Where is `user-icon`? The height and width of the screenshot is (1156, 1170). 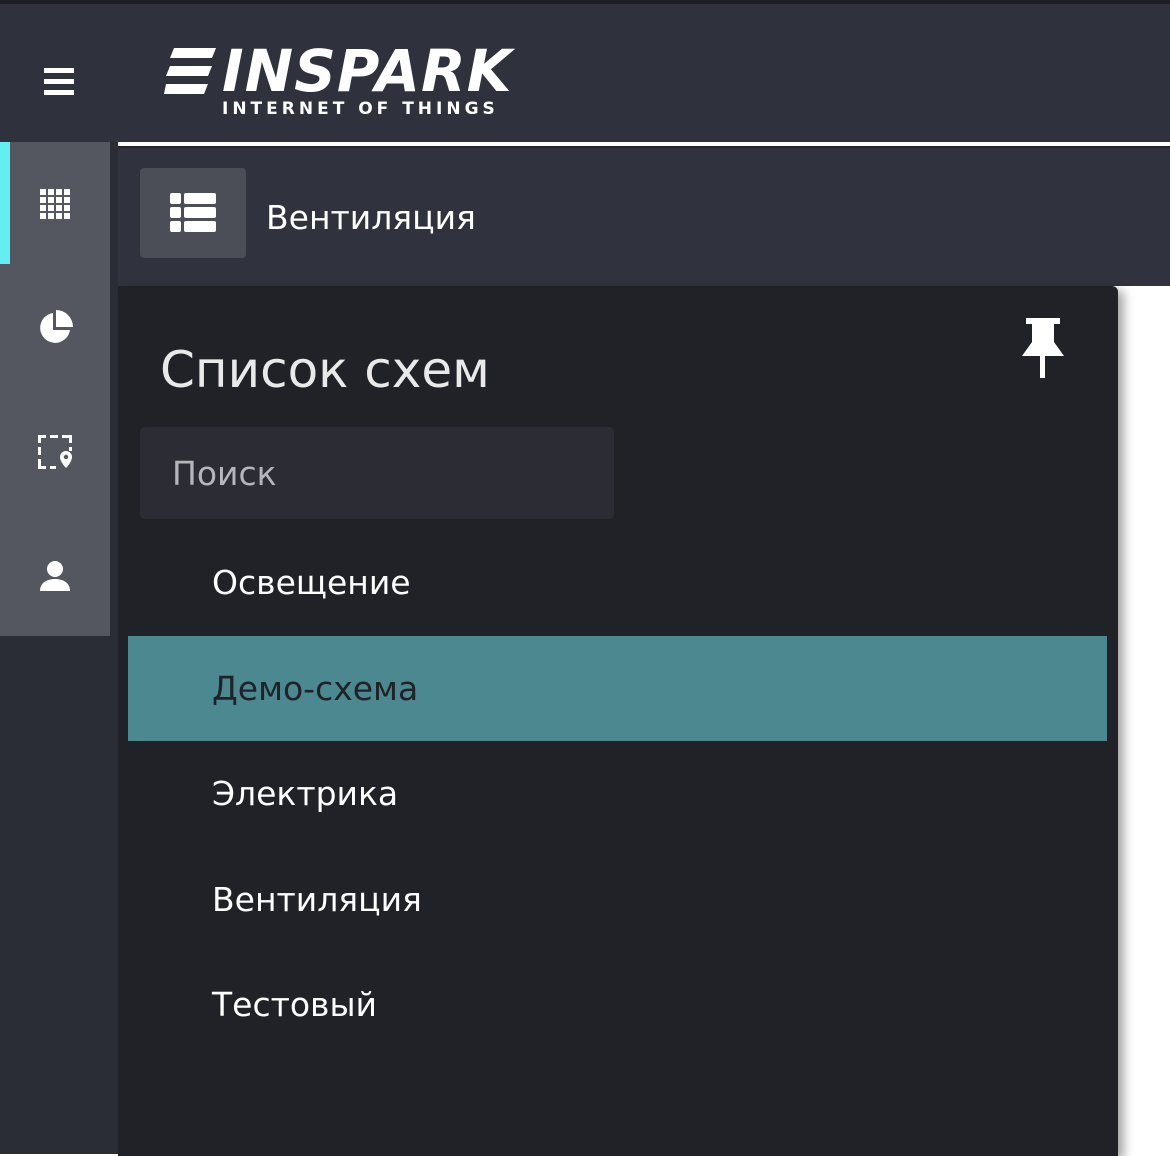 user-icon is located at coordinates (55, 576).